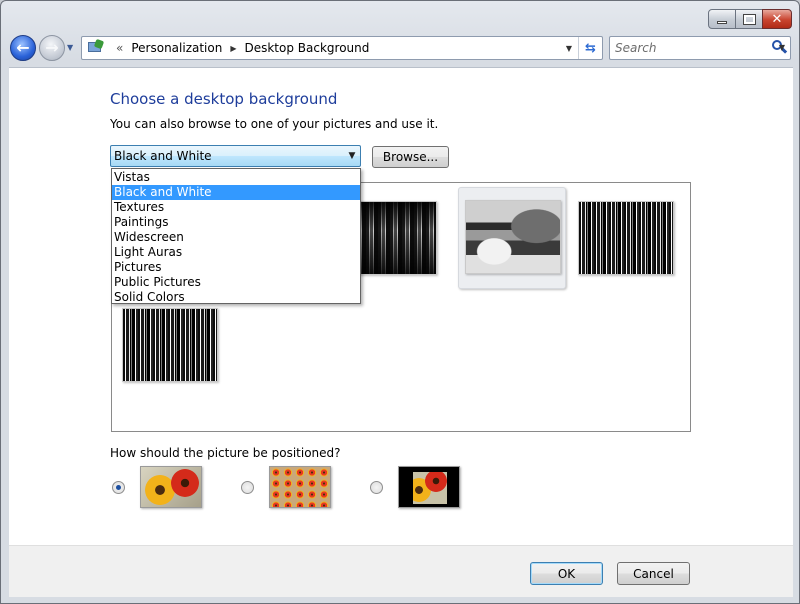 The image size is (800, 604). Describe the element at coordinates (300, 487) in the screenshot. I see `position-tile-preview` at that location.